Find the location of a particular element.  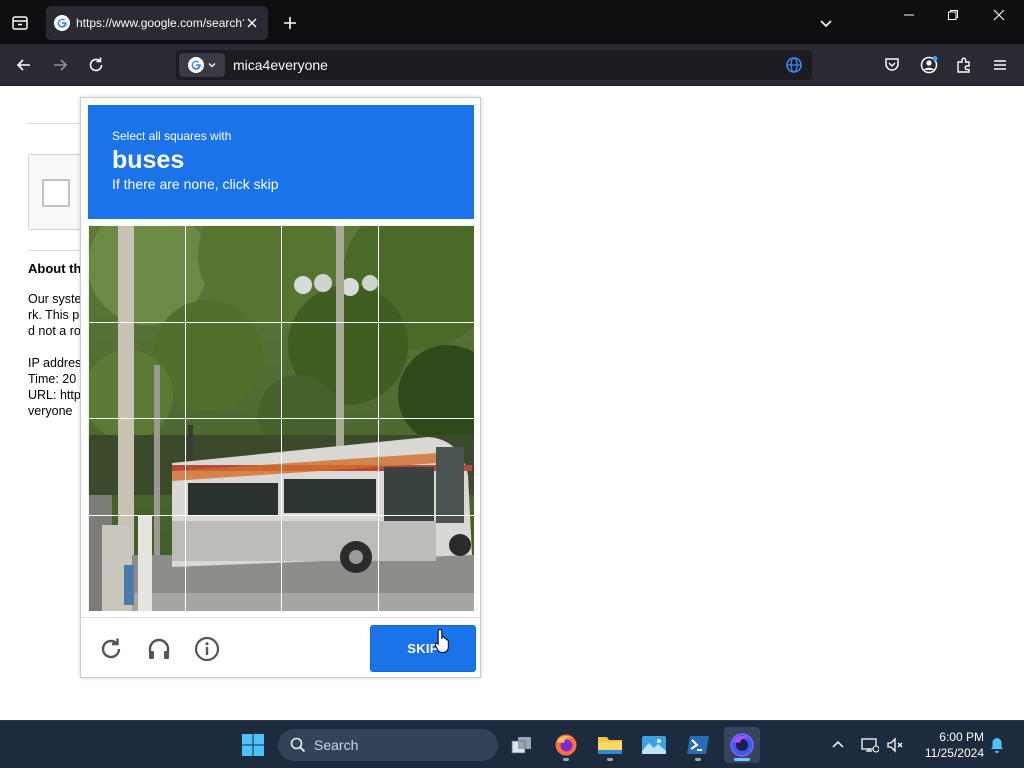

pocket-icon is located at coordinates (892, 65).